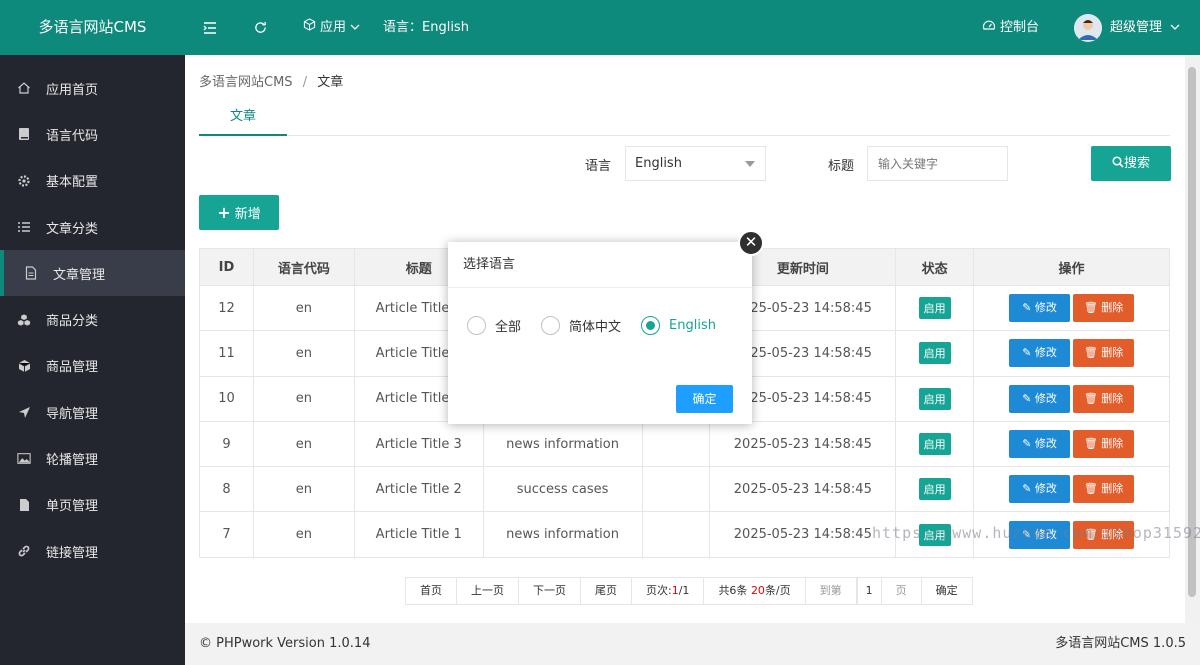 The width and height of the screenshot is (1200, 665). Describe the element at coordinates (751, 243) in the screenshot. I see `close-icon: ✕` at that location.